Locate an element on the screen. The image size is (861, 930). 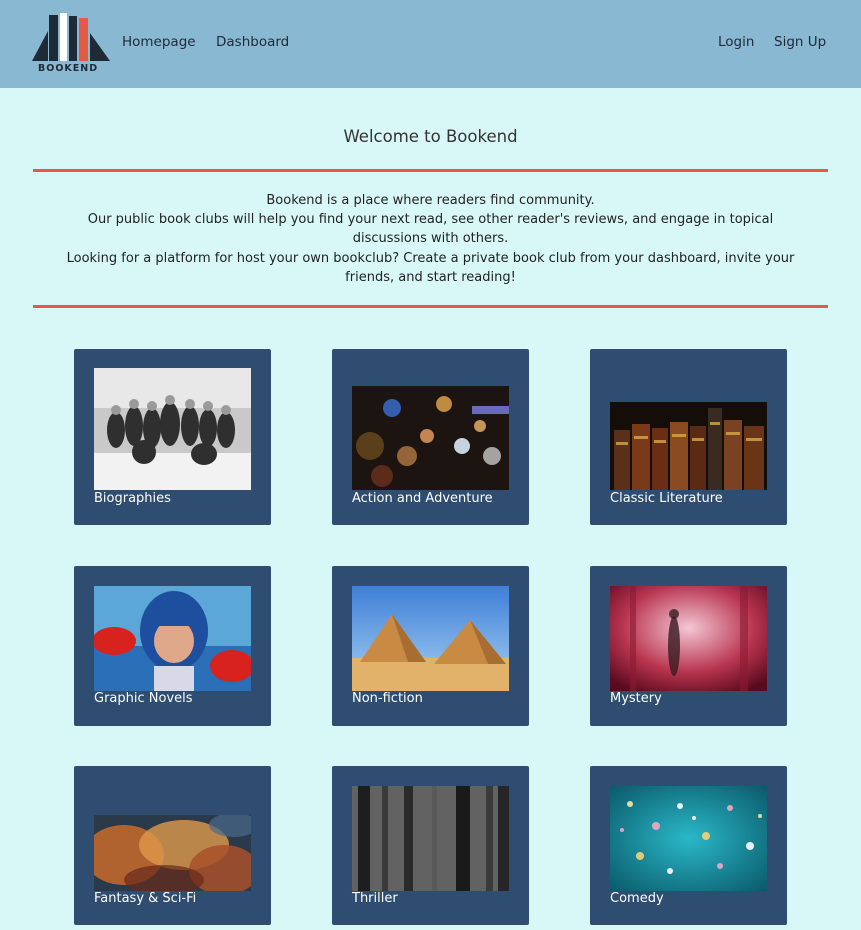
genre-card-mystery: Mystery is located at coordinates (688, 646).